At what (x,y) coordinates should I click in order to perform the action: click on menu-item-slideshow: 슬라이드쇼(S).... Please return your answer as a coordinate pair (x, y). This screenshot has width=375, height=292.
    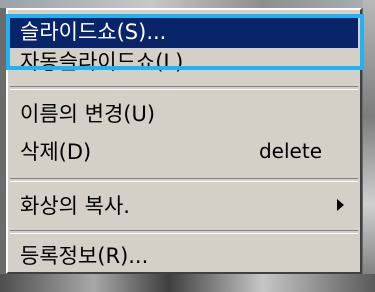
    Looking at the image, I should click on (184, 31).